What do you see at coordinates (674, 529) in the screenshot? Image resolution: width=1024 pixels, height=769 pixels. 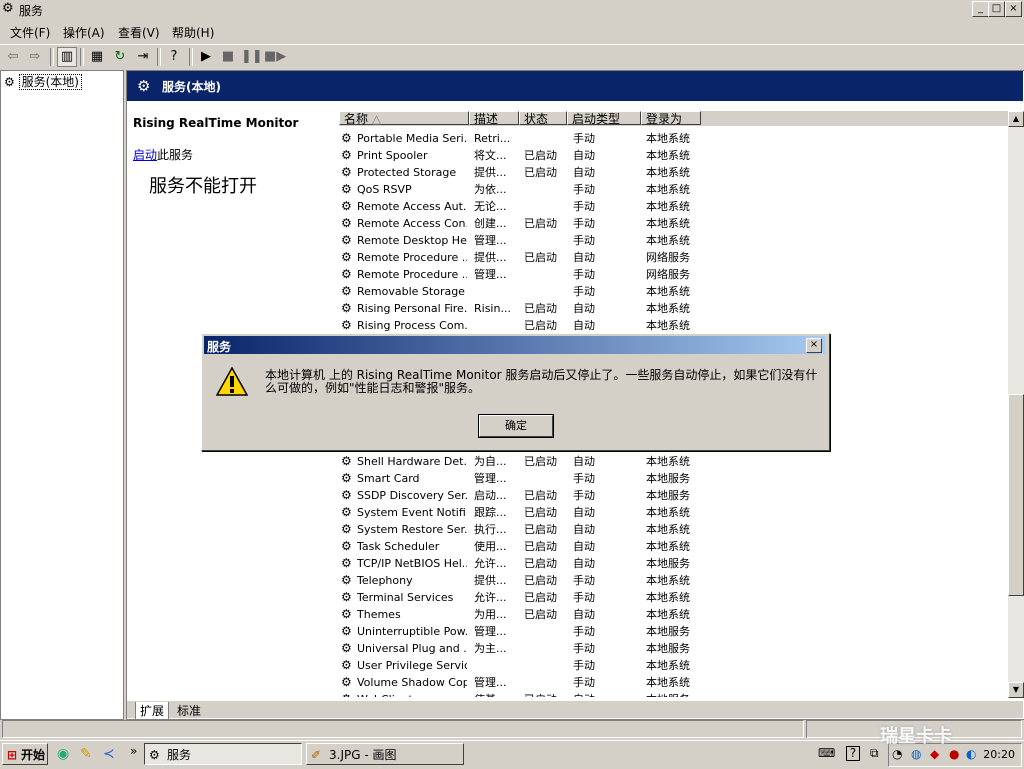 I see `service-row: ⚙ System Restore Ser... 执行... 已启动 自动 本地系统` at bounding box center [674, 529].